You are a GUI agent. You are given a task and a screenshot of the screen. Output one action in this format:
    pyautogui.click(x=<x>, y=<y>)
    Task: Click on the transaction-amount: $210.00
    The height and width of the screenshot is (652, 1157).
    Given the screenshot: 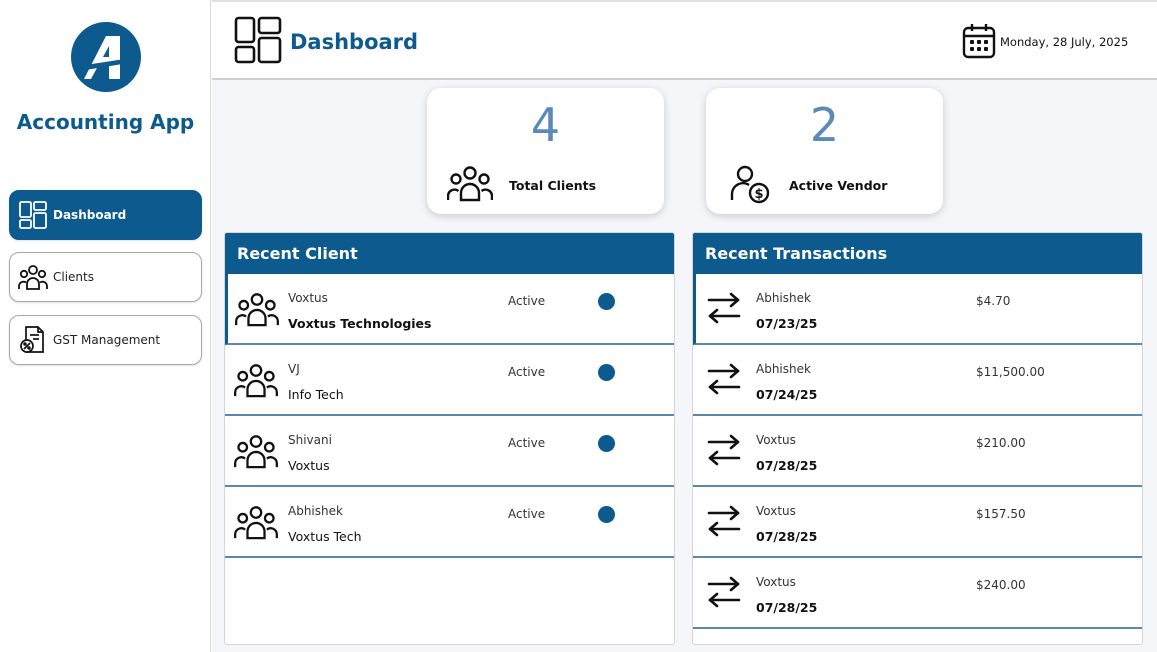 What is the action you would take?
    pyautogui.click(x=1001, y=443)
    